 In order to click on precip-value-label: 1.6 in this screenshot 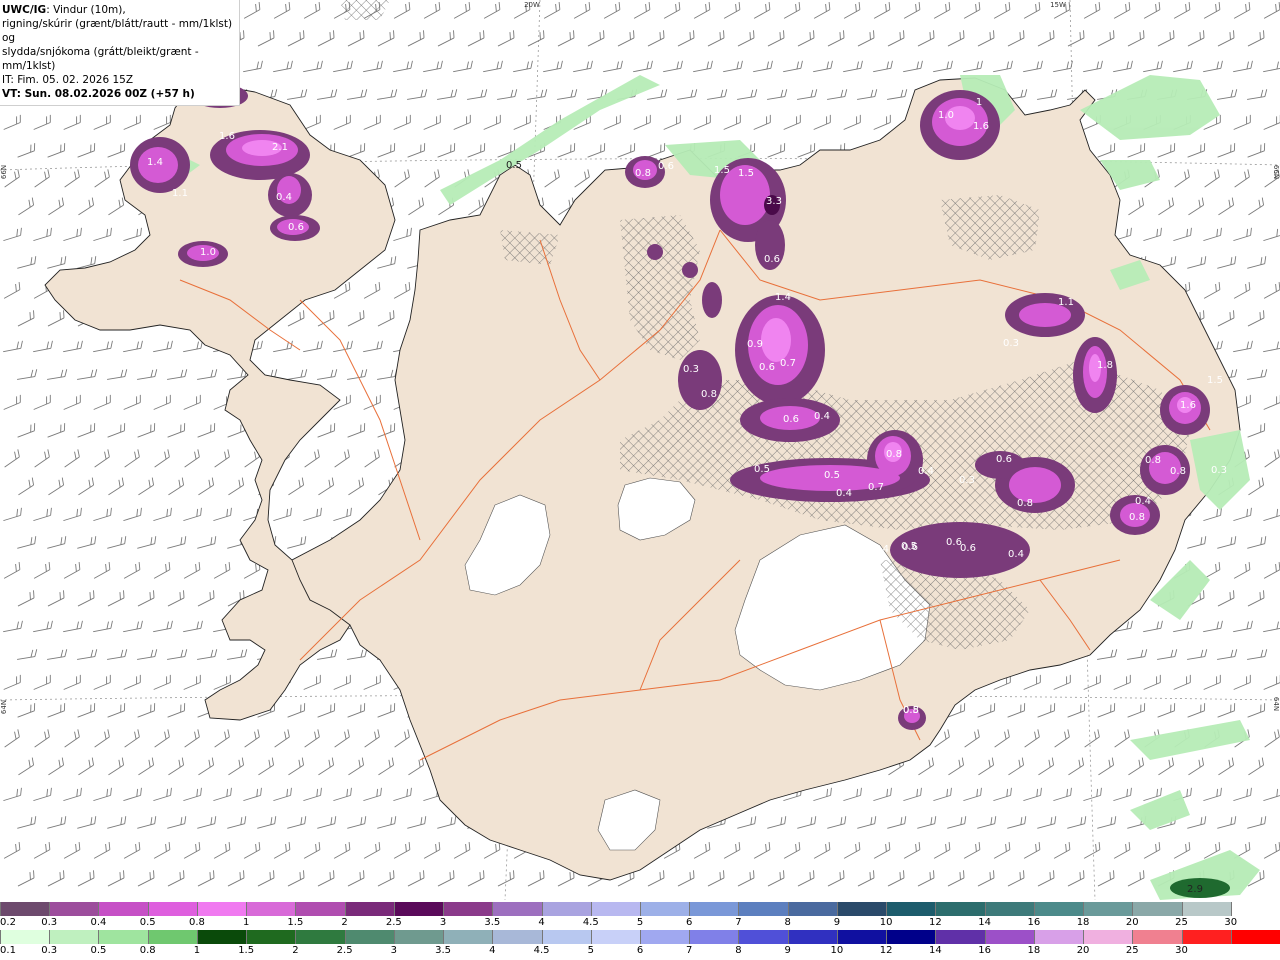, I will do `click(981, 126)`.